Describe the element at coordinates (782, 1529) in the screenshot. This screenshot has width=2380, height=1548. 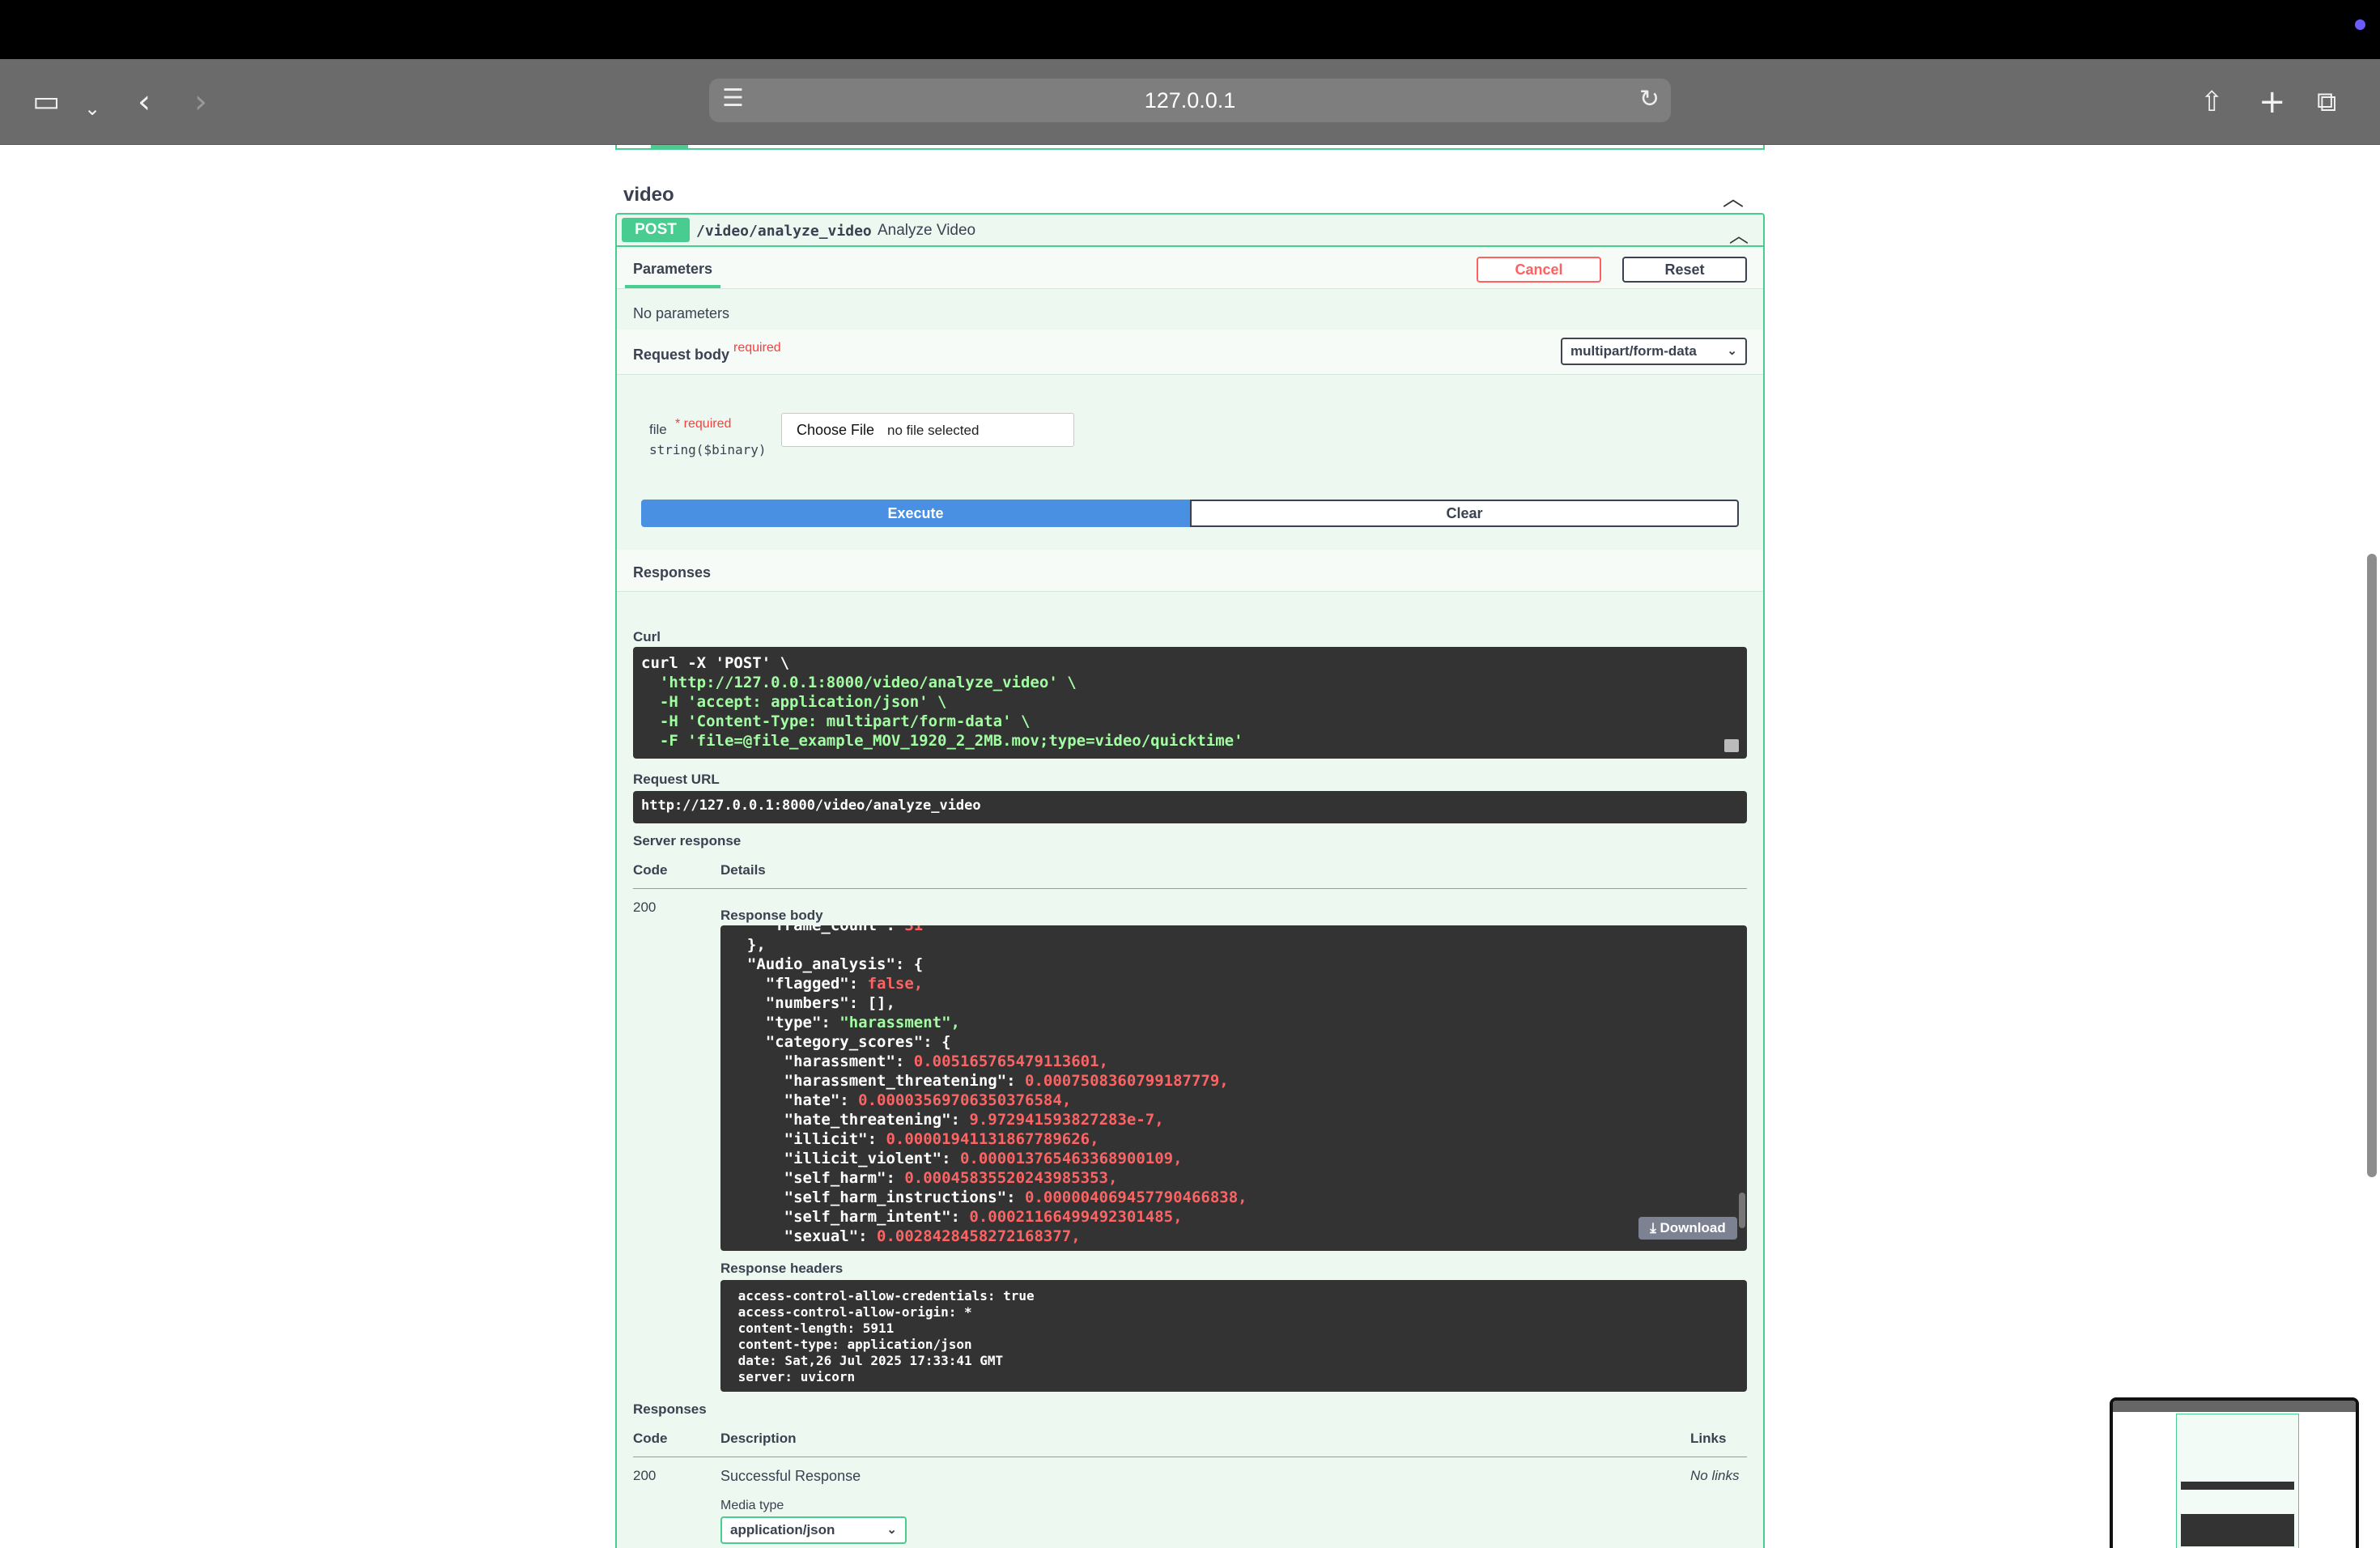
I see `media-type-value: application/json` at that location.